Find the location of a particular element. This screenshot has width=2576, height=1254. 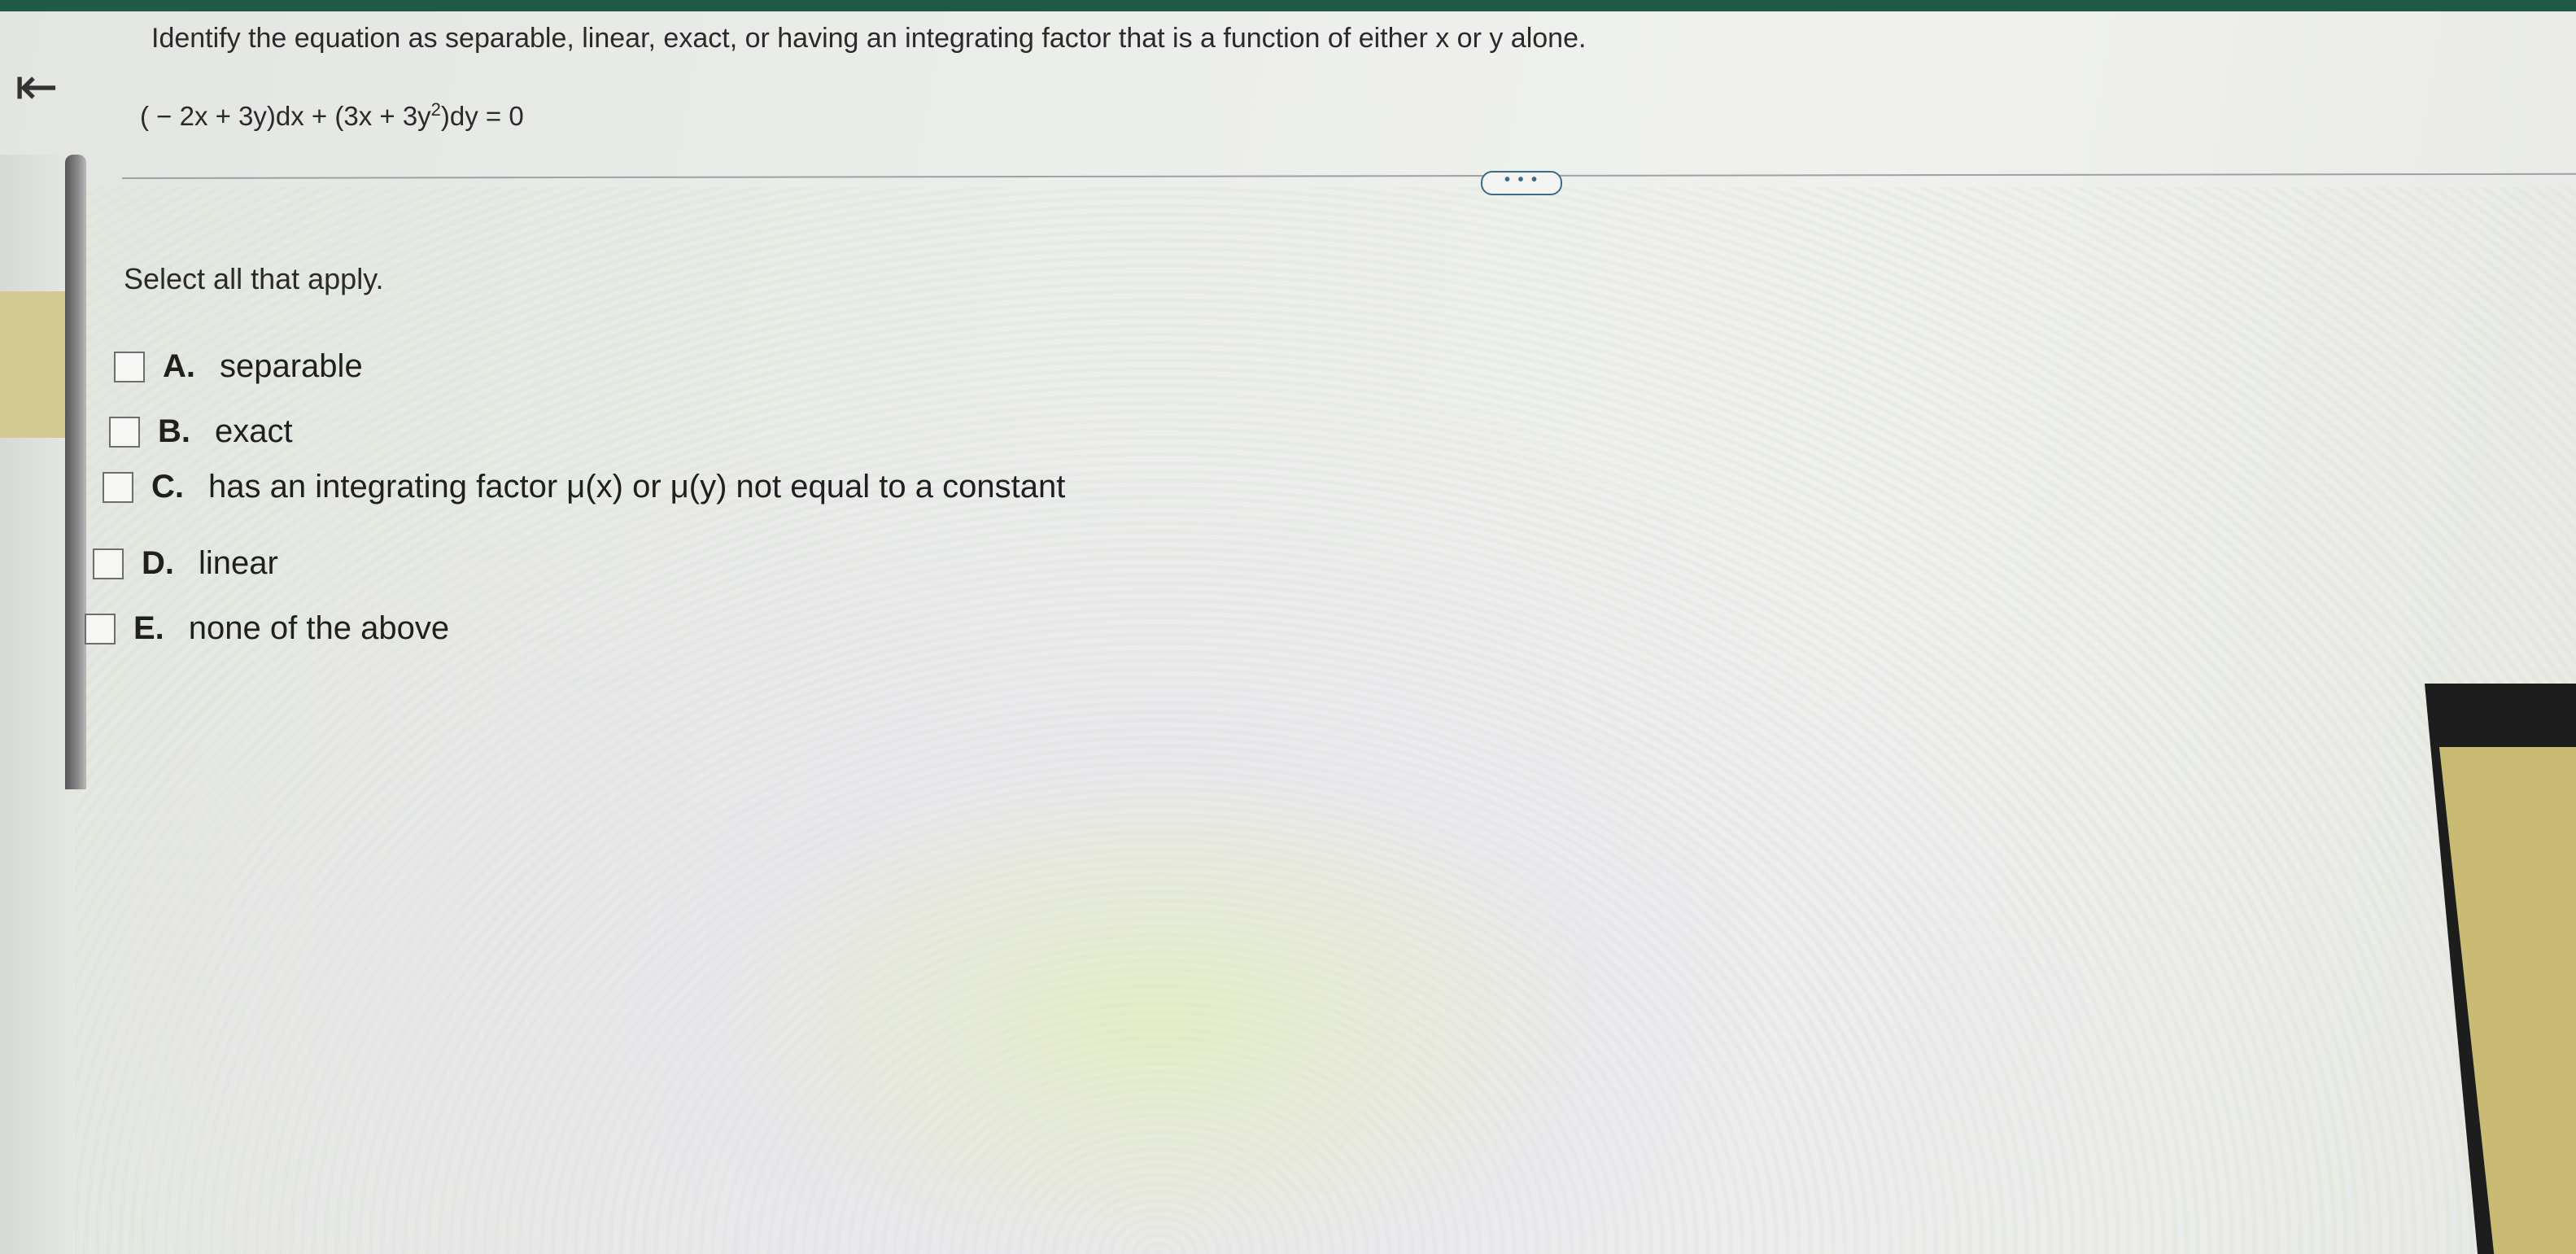

section-divider is located at coordinates (1348, 176).